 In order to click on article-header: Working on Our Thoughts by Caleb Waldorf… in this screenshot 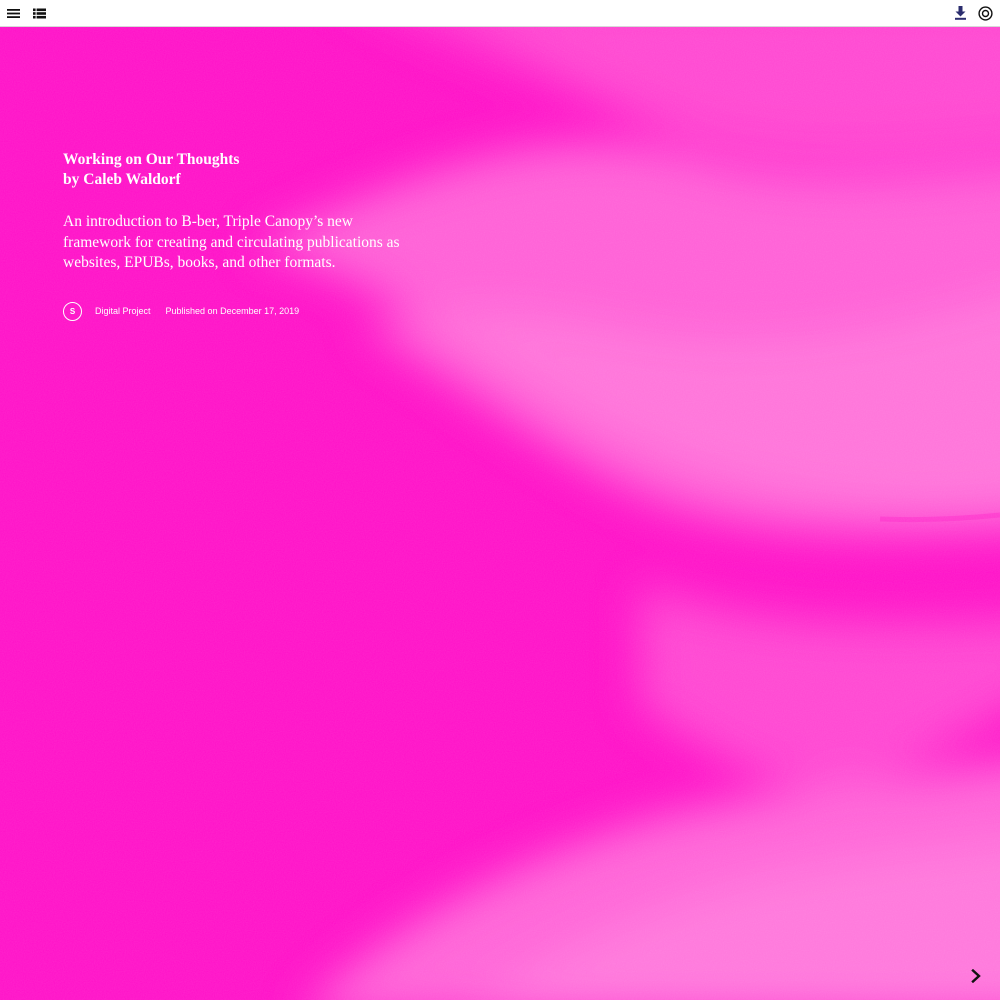, I will do `click(243, 212)`.